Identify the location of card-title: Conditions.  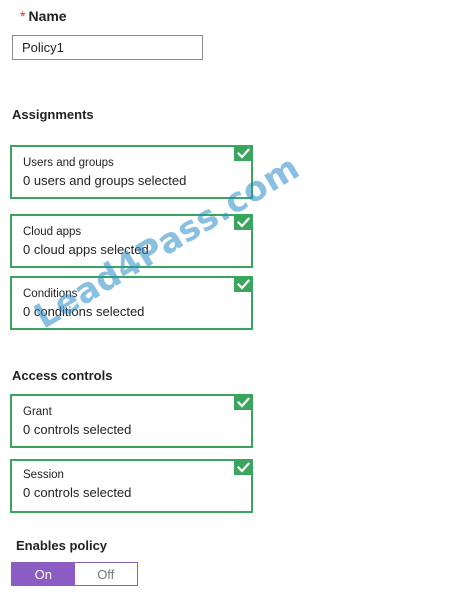
(50, 294).